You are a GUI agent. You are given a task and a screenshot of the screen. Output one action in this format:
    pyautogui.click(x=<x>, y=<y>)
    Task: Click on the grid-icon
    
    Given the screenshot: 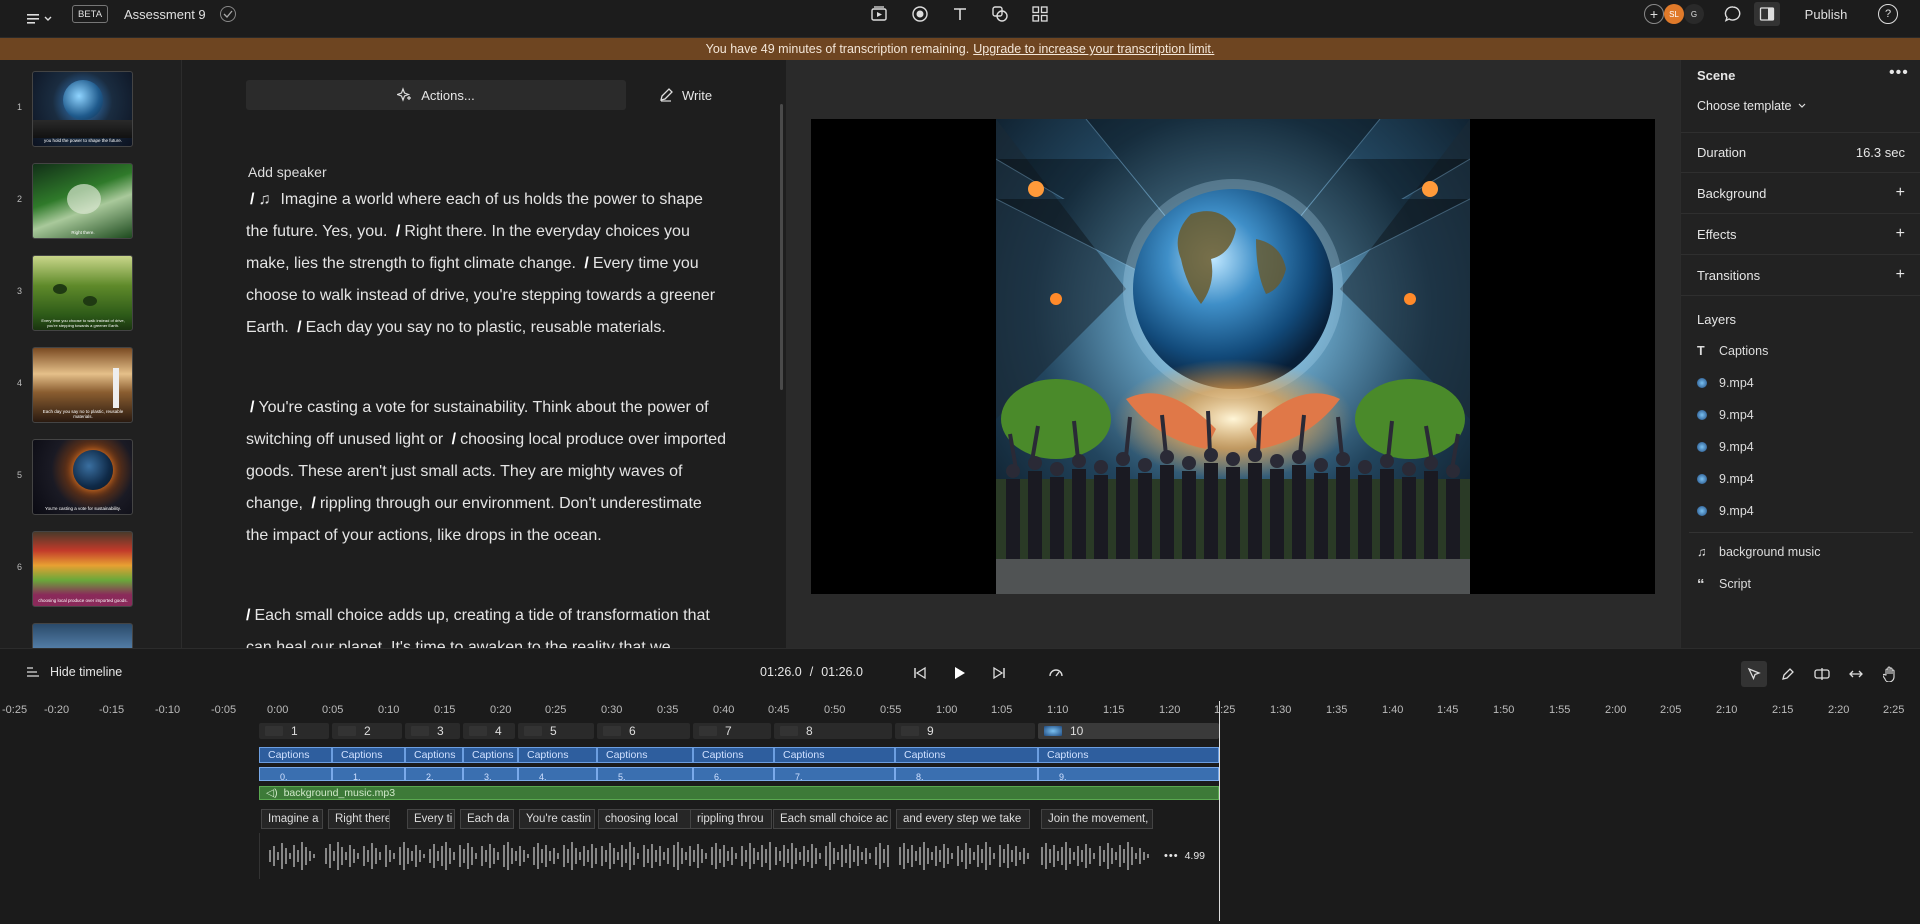 What is the action you would take?
    pyautogui.click(x=1040, y=14)
    